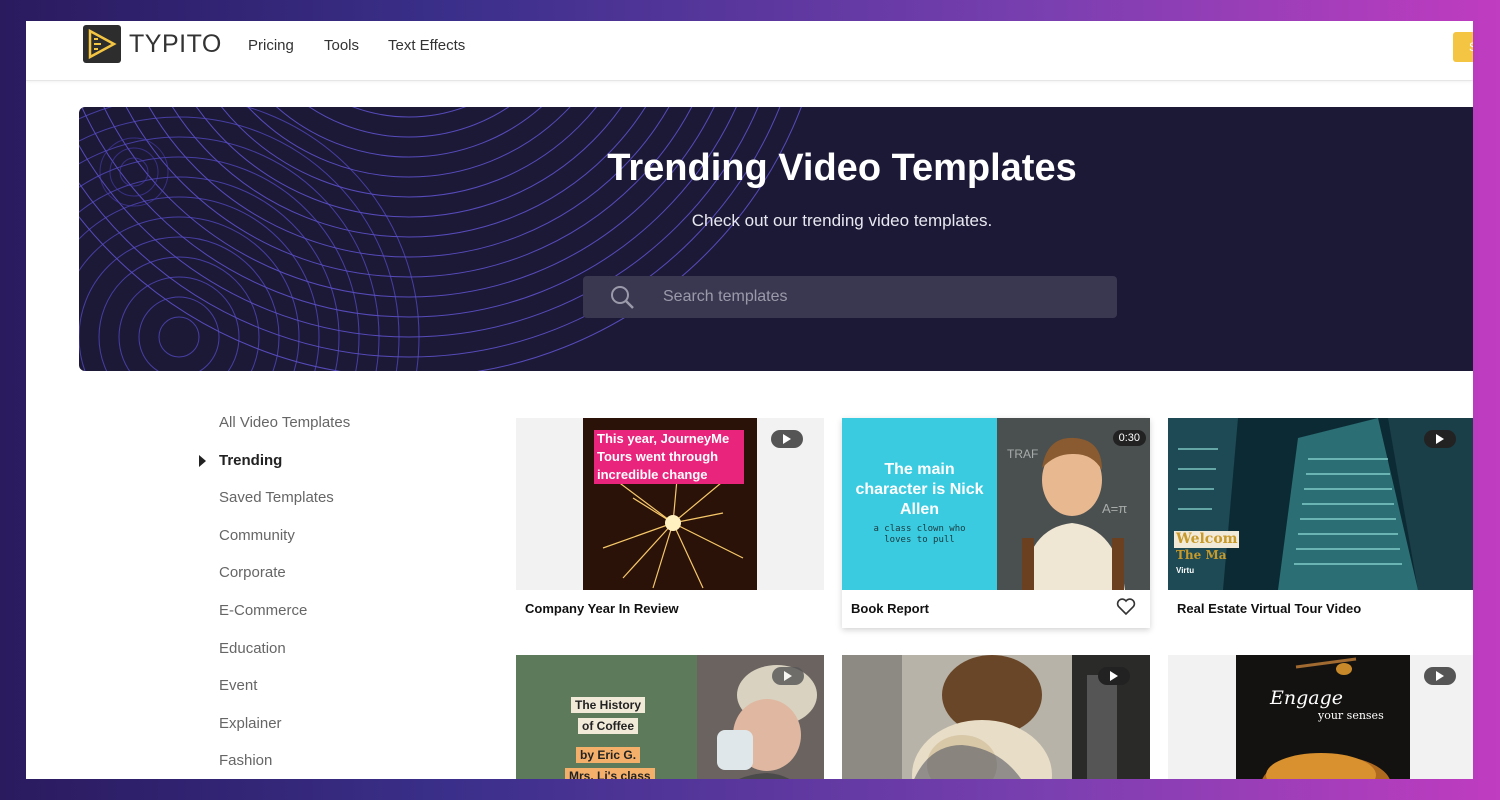 The height and width of the screenshot is (800, 1500). Describe the element at coordinates (622, 297) in the screenshot. I see `search-icon` at that location.